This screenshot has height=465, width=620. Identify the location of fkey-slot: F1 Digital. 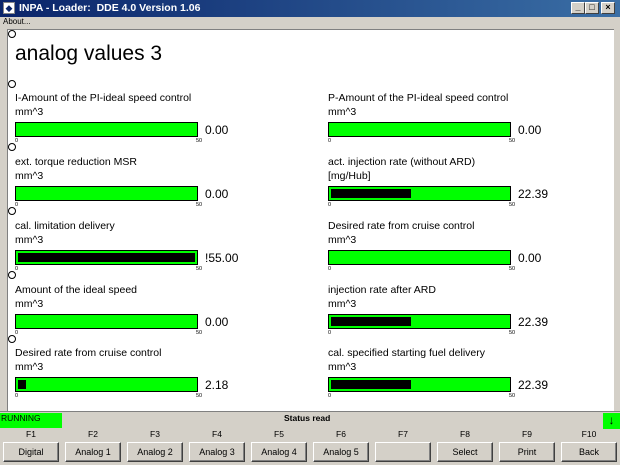
(31, 446).